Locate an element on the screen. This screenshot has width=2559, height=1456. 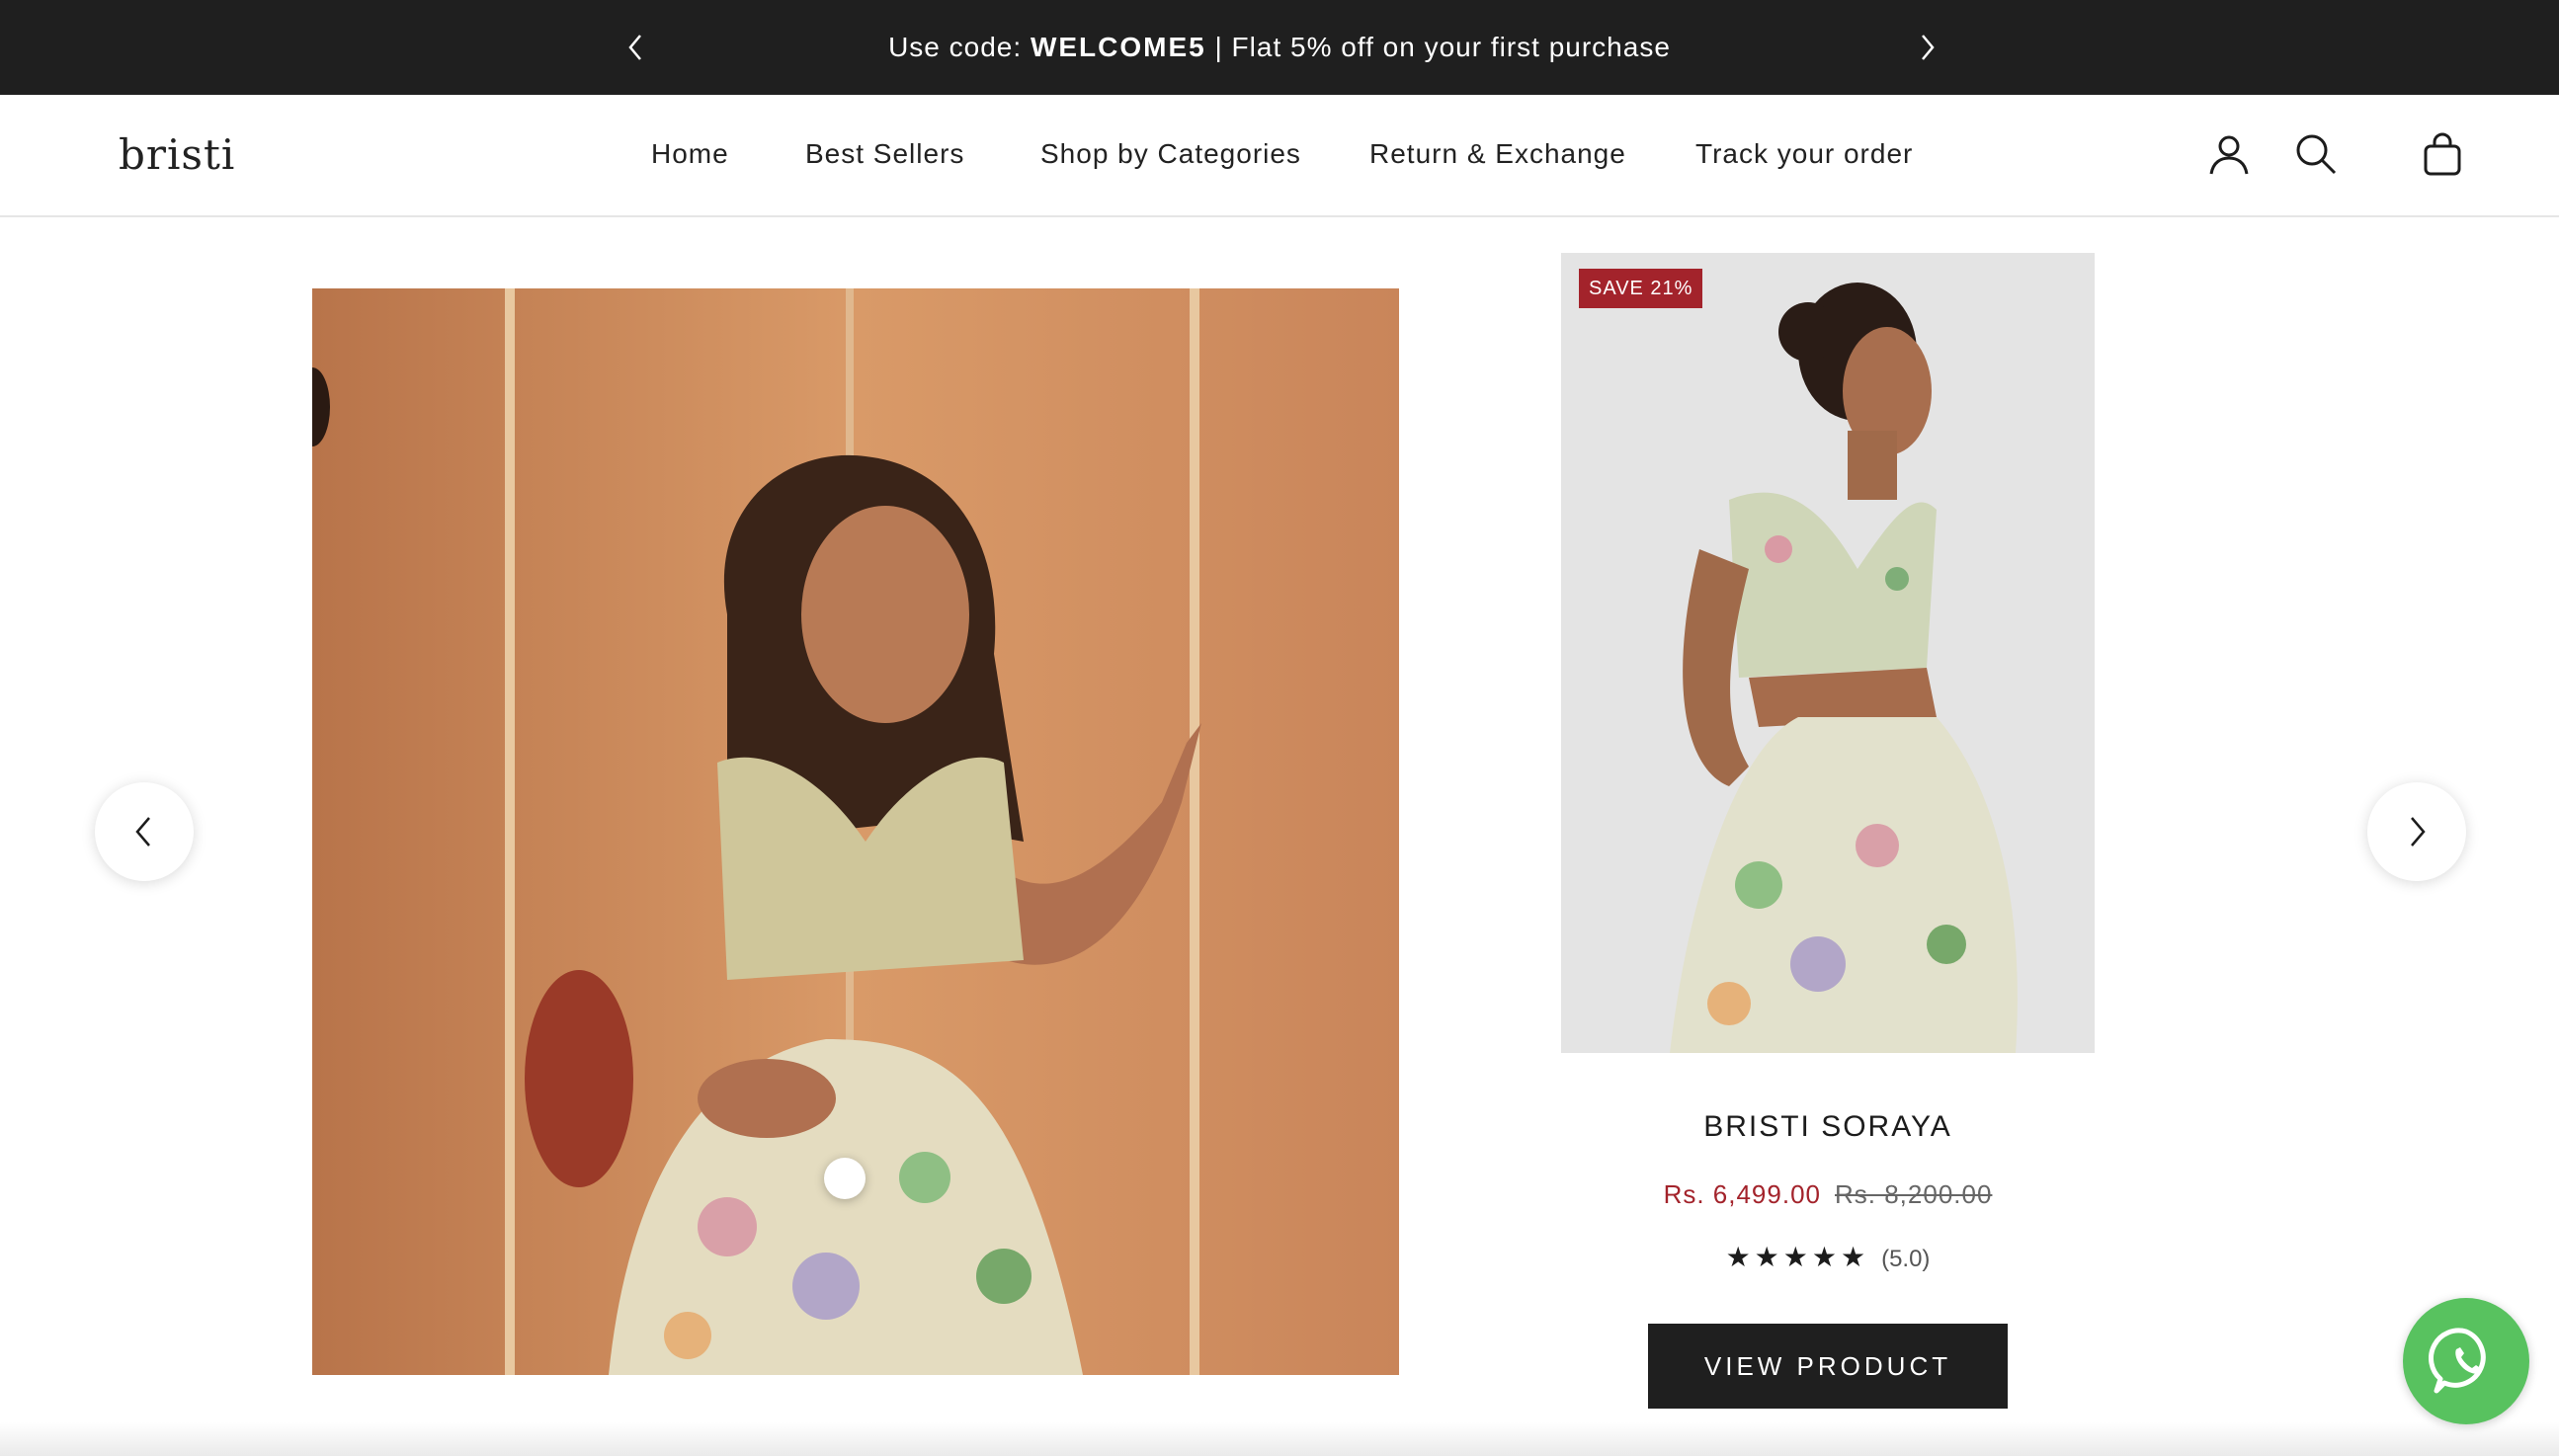
price-row: Rs. 6,499.00 Rs. 8,200.00 is located at coordinates (1828, 1194).